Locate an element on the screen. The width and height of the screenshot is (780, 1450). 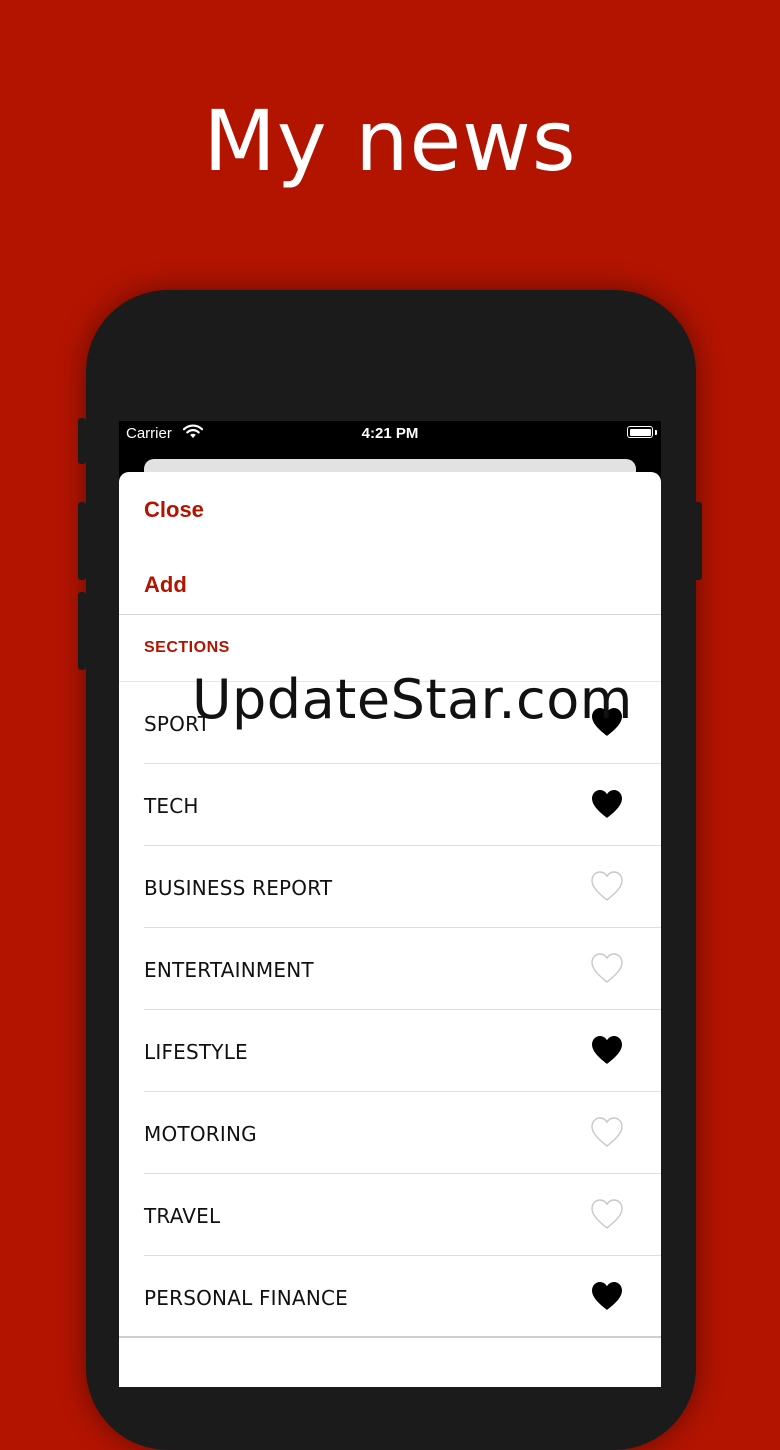
status-time: 4:21 PM is located at coordinates (390, 433).